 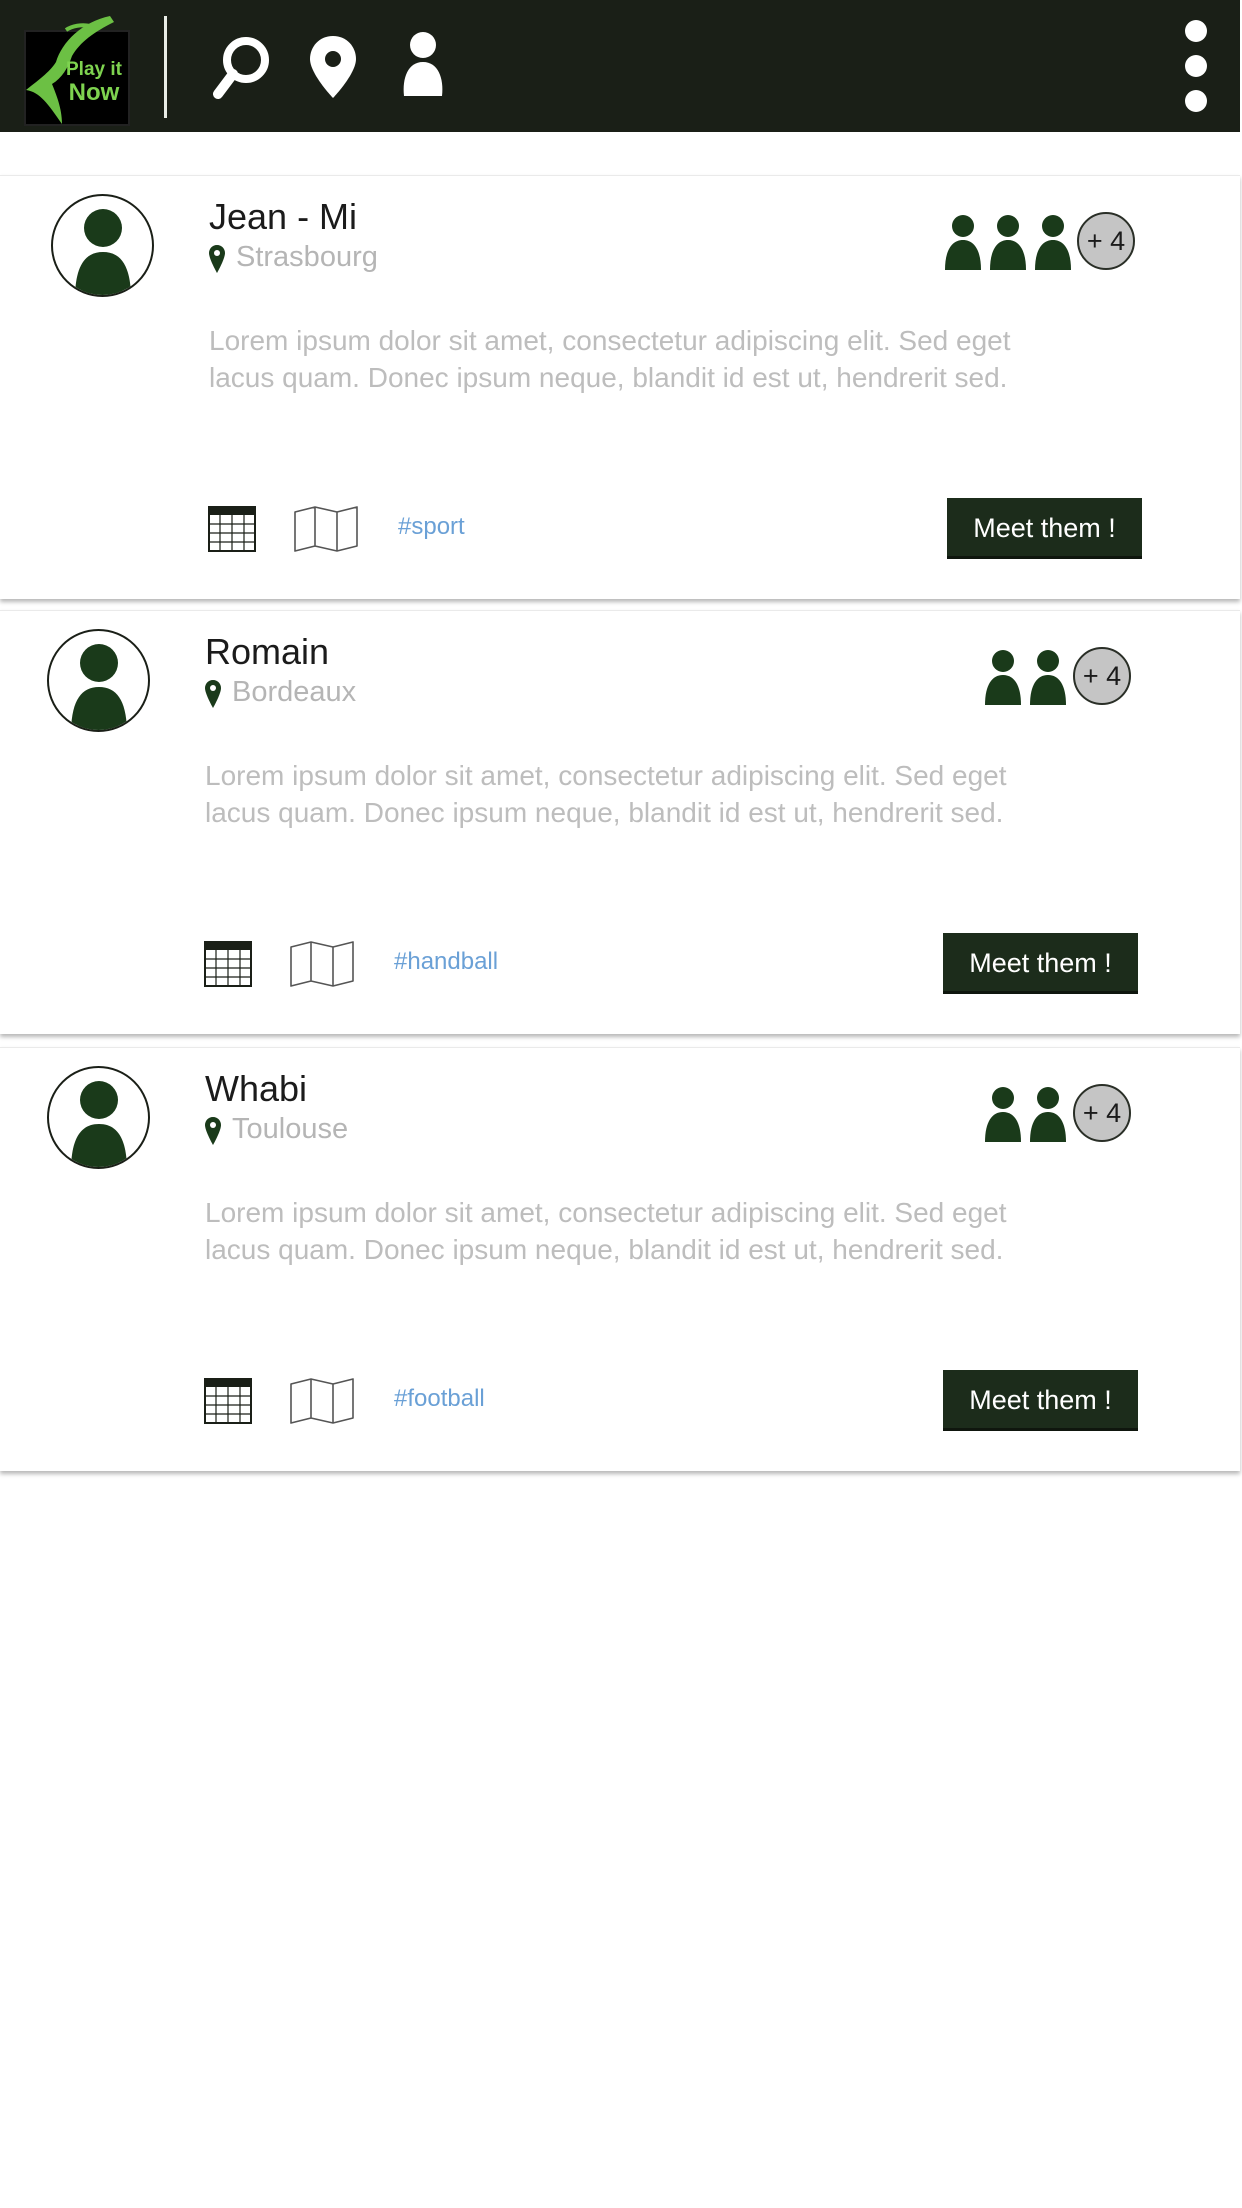 I want to click on user-name: Jean - Mi, so click(x=283, y=216).